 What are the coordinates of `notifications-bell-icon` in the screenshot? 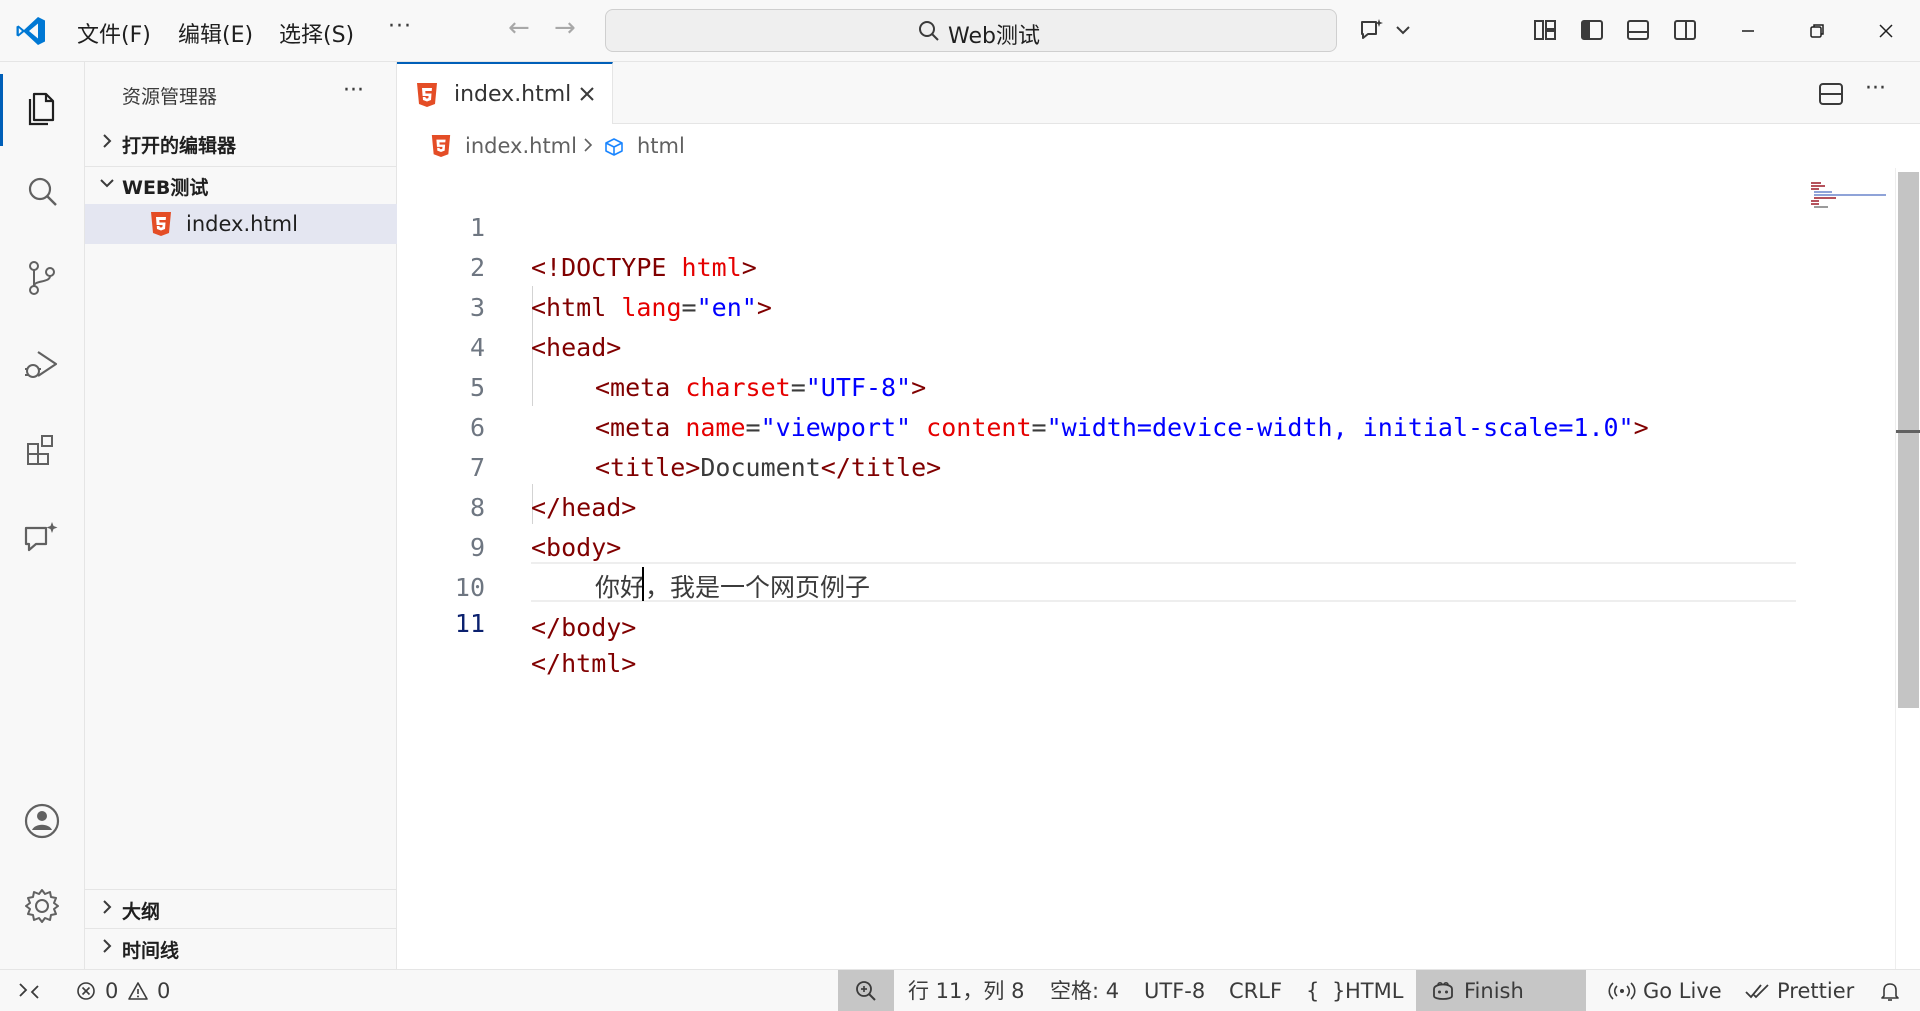 It's located at (1890, 991).